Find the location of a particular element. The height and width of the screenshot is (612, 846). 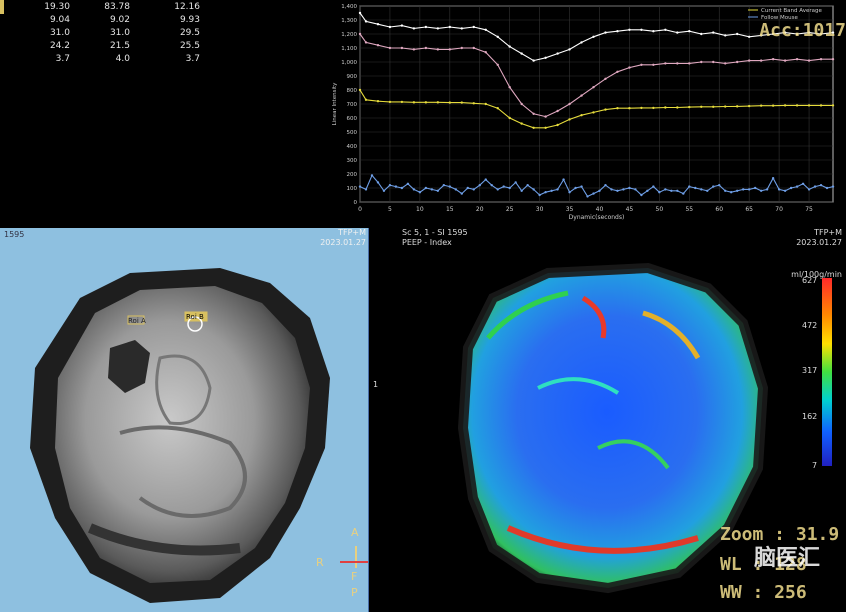

orientation-bottom-2: P is located at coordinates (354, 592).